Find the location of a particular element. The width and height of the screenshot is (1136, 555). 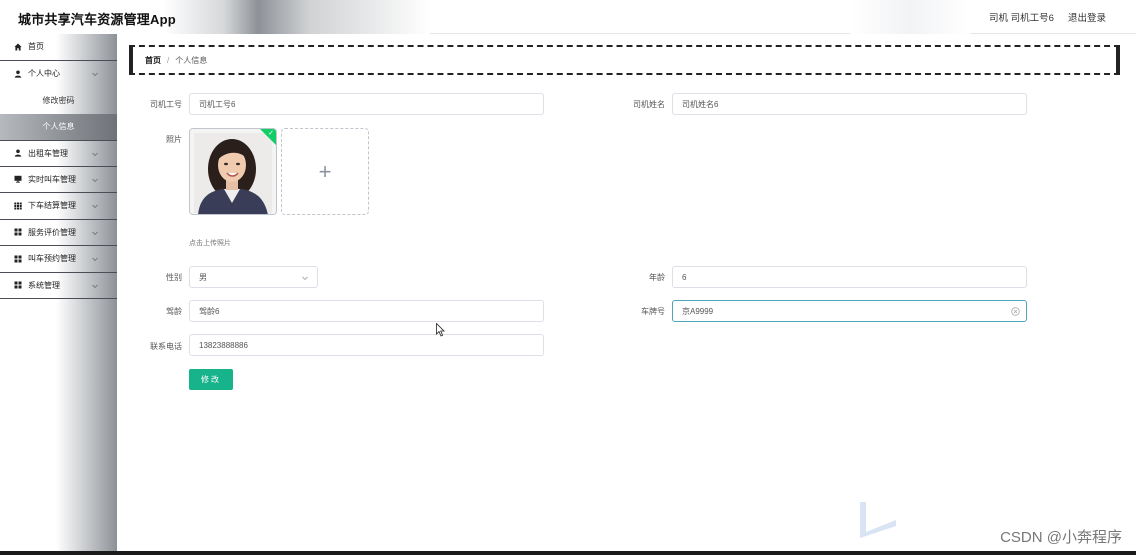

age-input: 6 is located at coordinates (849, 277).